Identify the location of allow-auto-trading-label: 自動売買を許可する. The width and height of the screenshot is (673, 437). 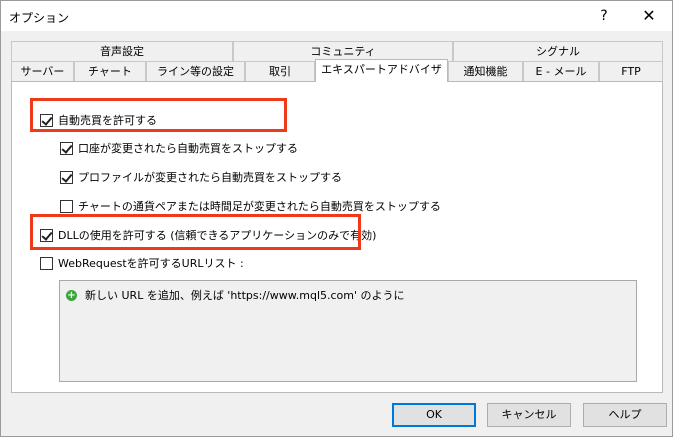
(107, 120).